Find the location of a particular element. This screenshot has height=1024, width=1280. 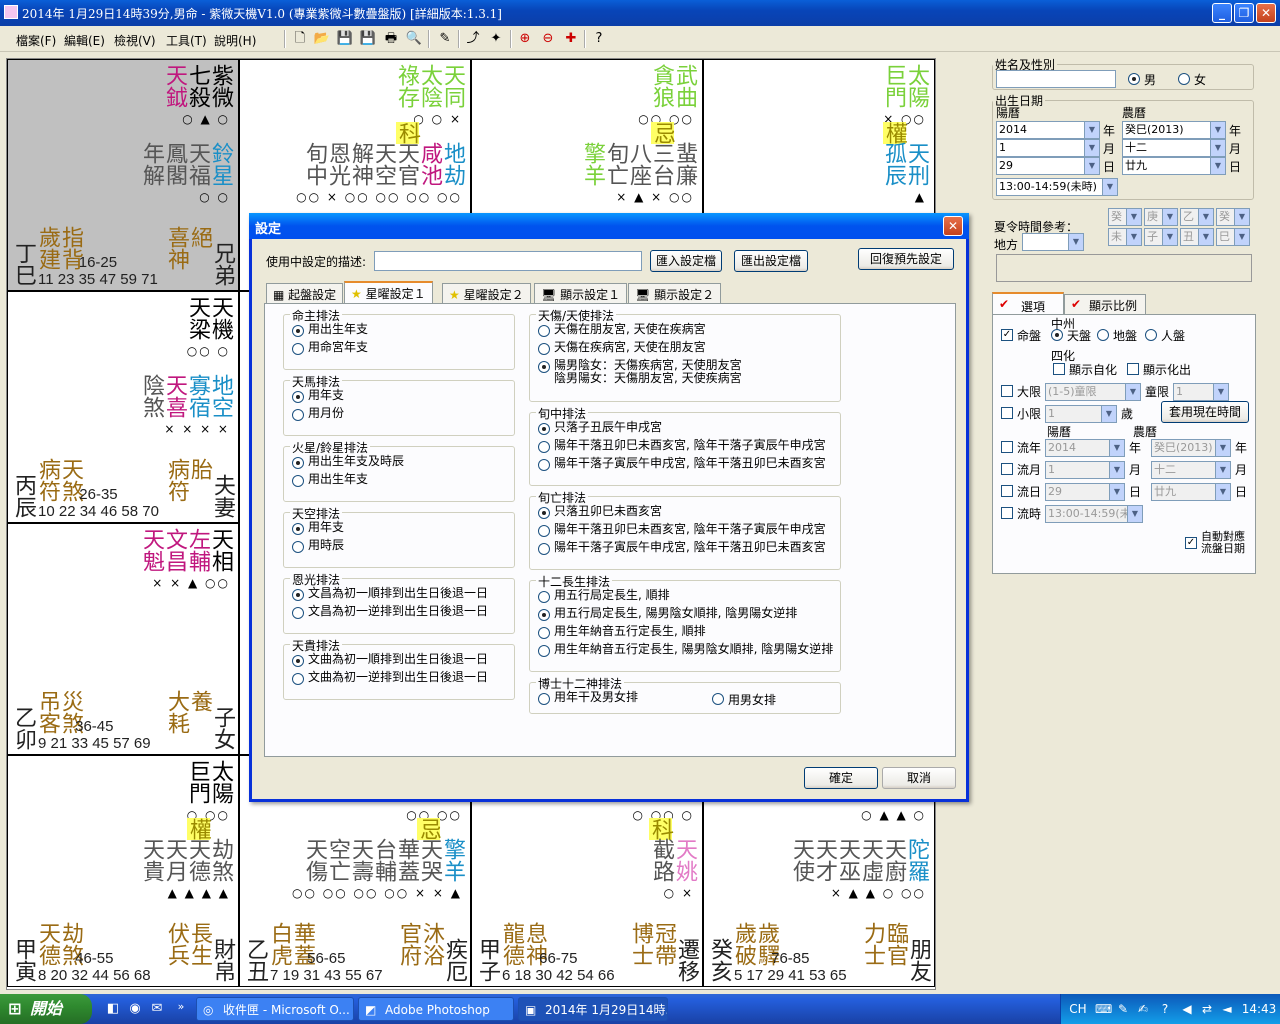

maximize-button: ❐ is located at coordinates (1244, 13).